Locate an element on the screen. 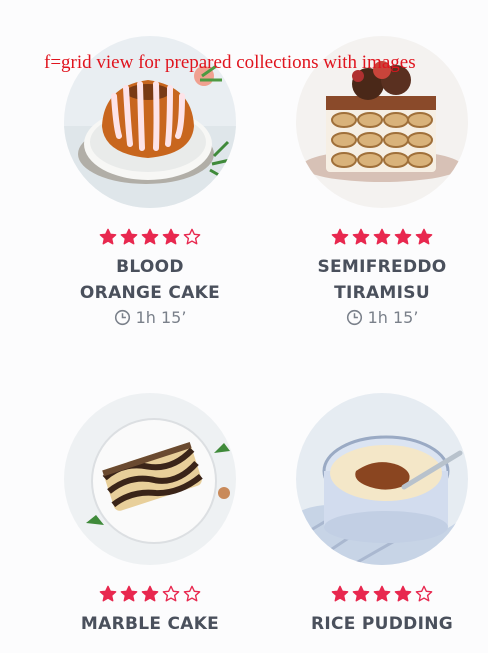 This screenshot has height=653, width=488. rice-pudding-image is located at coordinates (382, 479).